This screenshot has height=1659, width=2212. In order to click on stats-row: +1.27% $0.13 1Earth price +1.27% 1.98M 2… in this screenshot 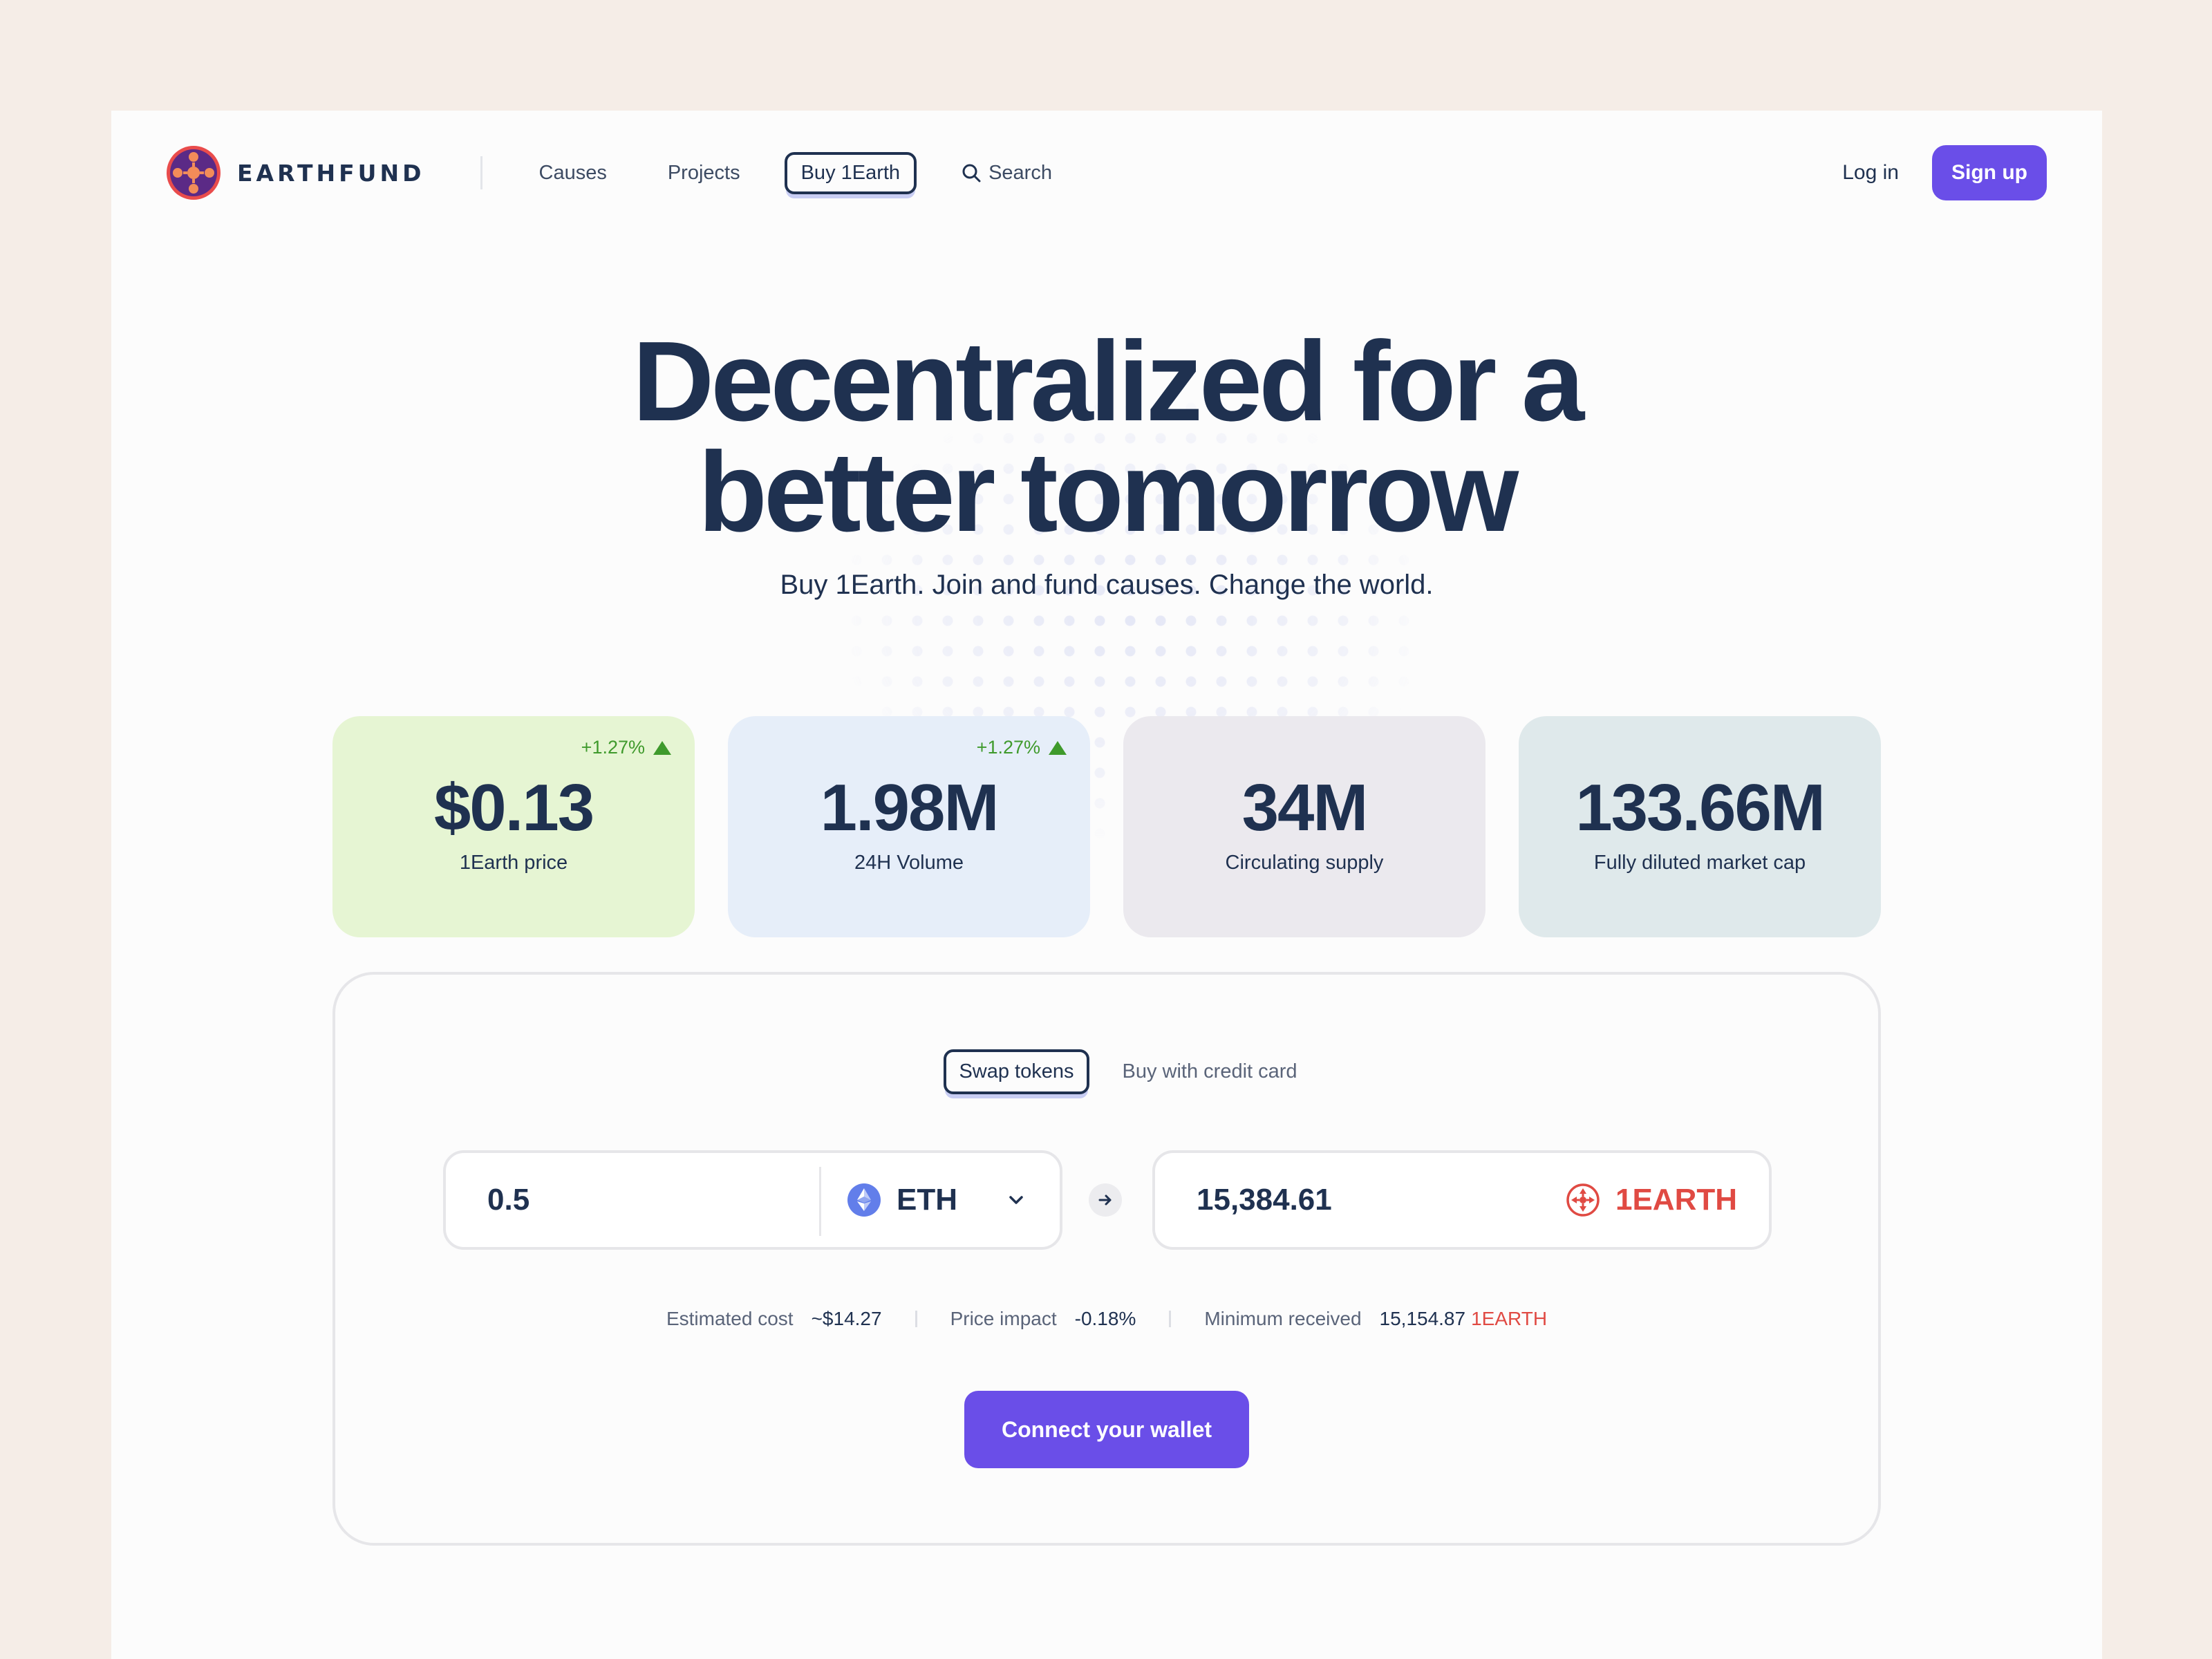, I will do `click(1106, 826)`.